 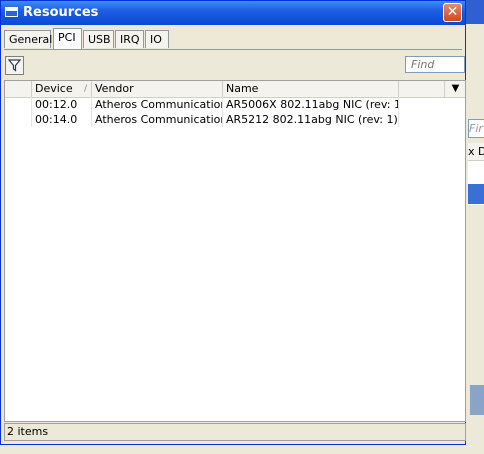 What do you see at coordinates (235, 432) in the screenshot?
I see `status-bar: 2 items` at bounding box center [235, 432].